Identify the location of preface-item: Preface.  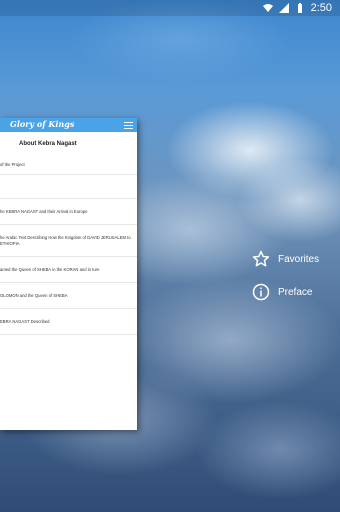
(282, 292).